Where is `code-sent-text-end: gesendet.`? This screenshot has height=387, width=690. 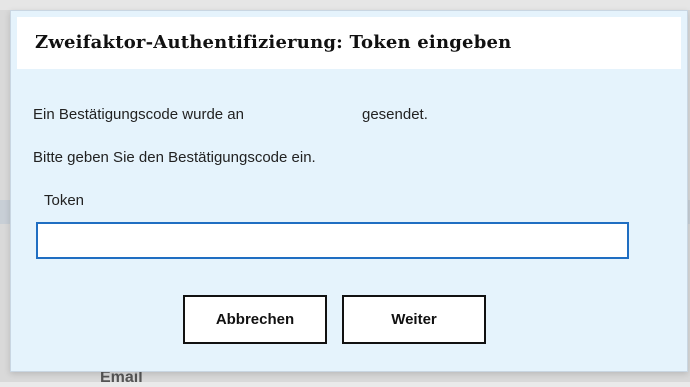
code-sent-text-end: gesendet. is located at coordinates (394, 114).